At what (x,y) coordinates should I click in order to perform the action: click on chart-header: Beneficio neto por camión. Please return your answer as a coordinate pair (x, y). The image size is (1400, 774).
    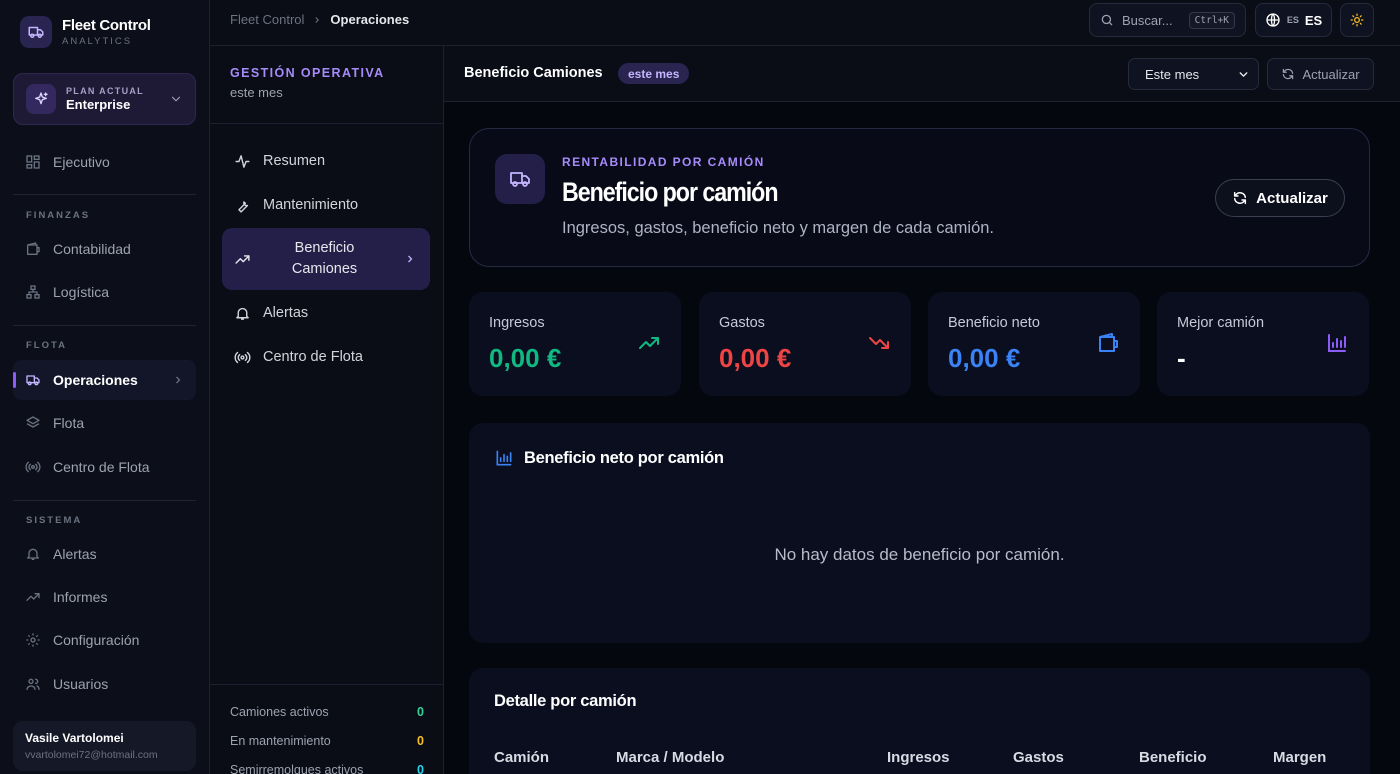
    Looking at the image, I should click on (609, 458).